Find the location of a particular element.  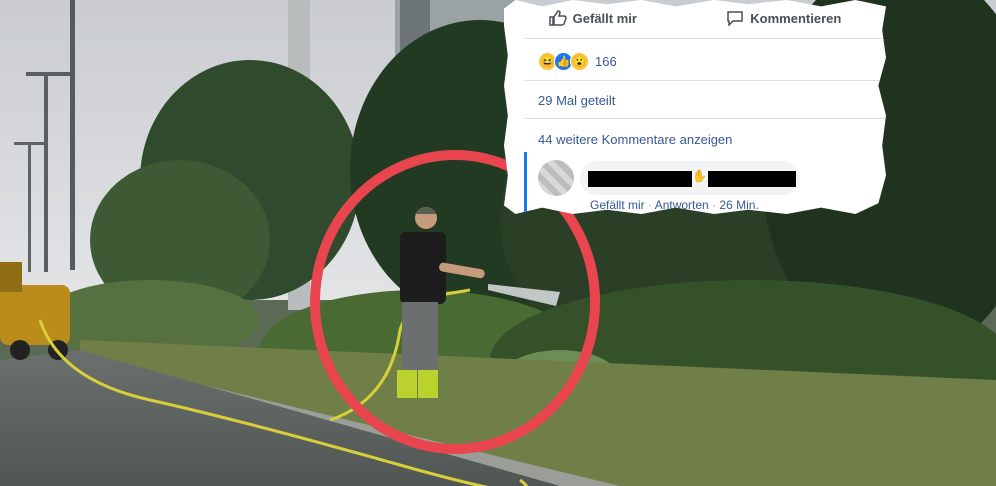

post-actions-bar: Gefällt mir Kommentieren is located at coordinates (695, 18).